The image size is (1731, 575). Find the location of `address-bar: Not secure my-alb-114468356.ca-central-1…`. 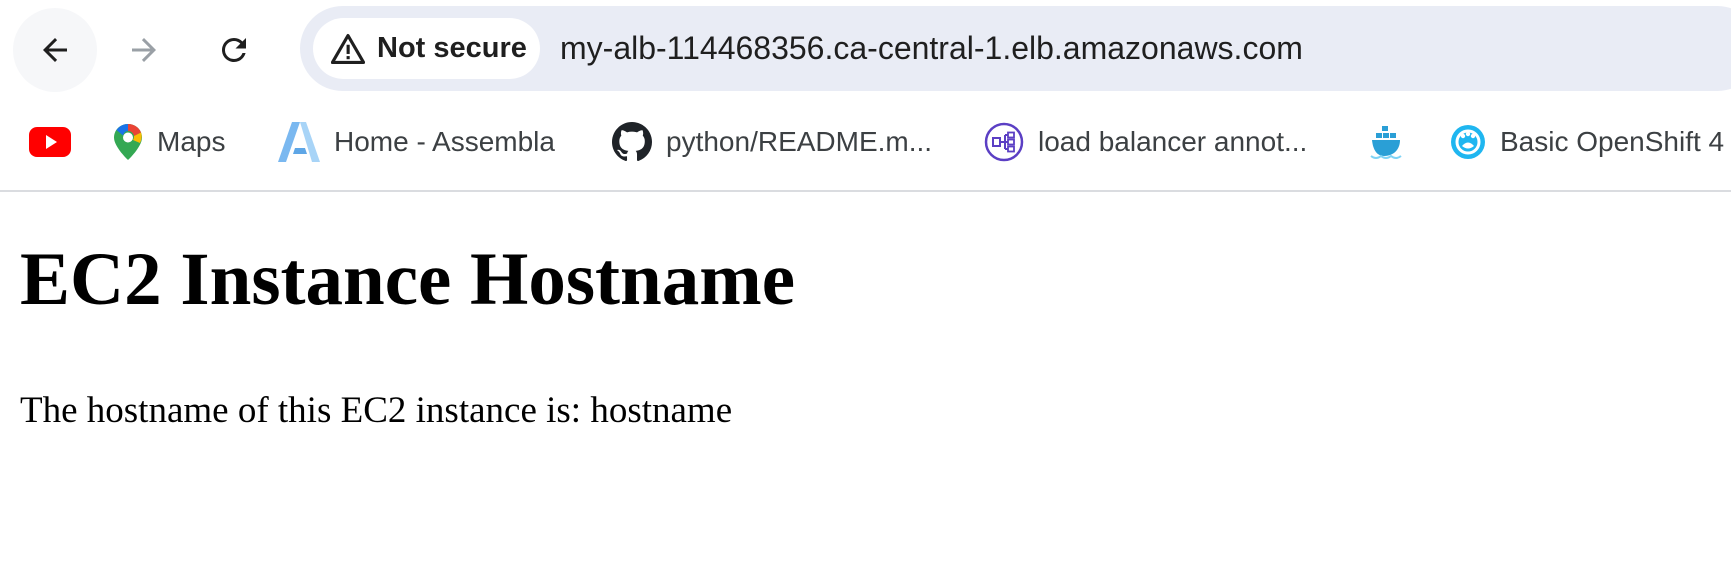

address-bar: Not secure my-alb-114468356.ca-central-1… is located at coordinates (1015, 48).